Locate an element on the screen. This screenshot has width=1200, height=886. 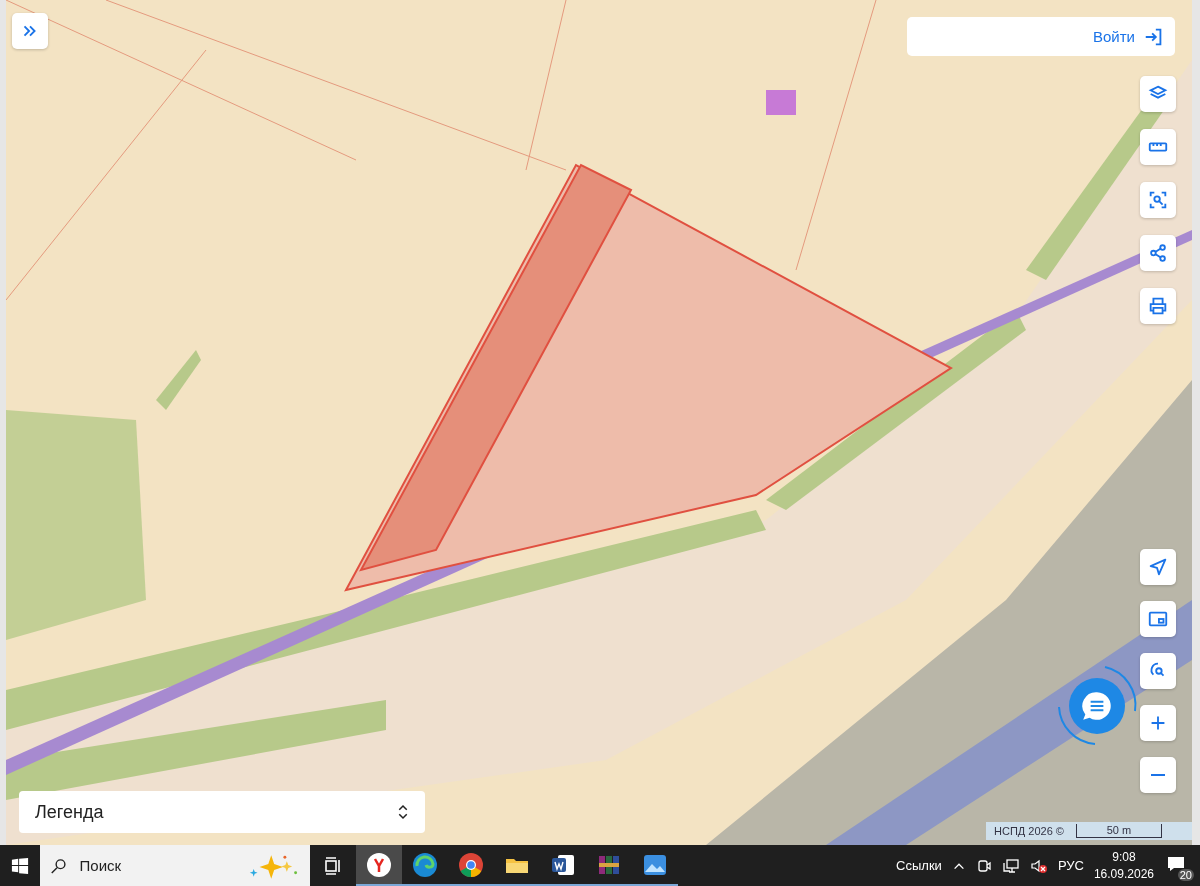
notifications-button: 20 is located at coordinates (1179, 865).